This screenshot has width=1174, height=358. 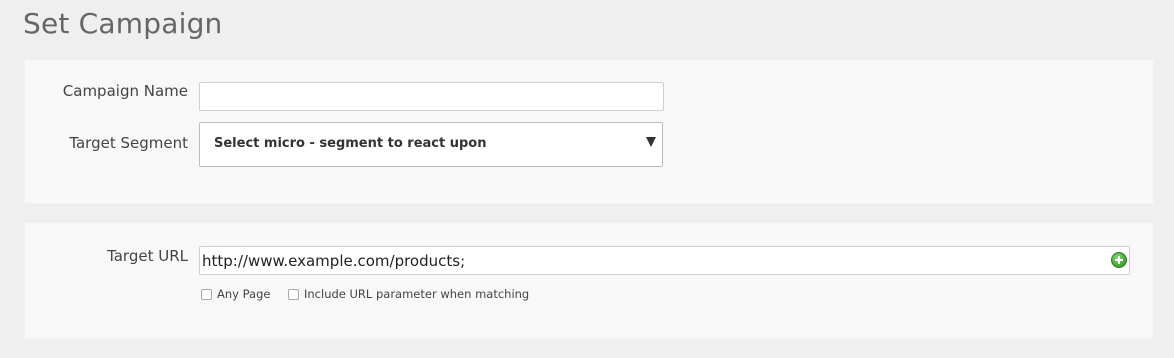 I want to click on target-url-input, so click(x=664, y=260).